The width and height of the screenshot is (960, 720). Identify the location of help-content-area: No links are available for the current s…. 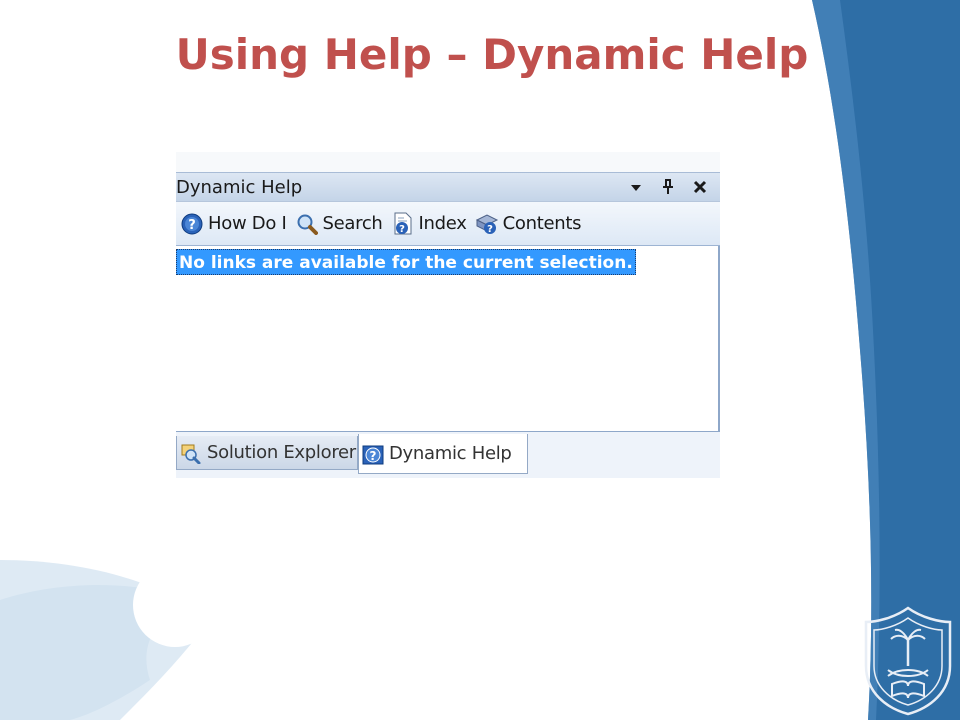
(448, 339).